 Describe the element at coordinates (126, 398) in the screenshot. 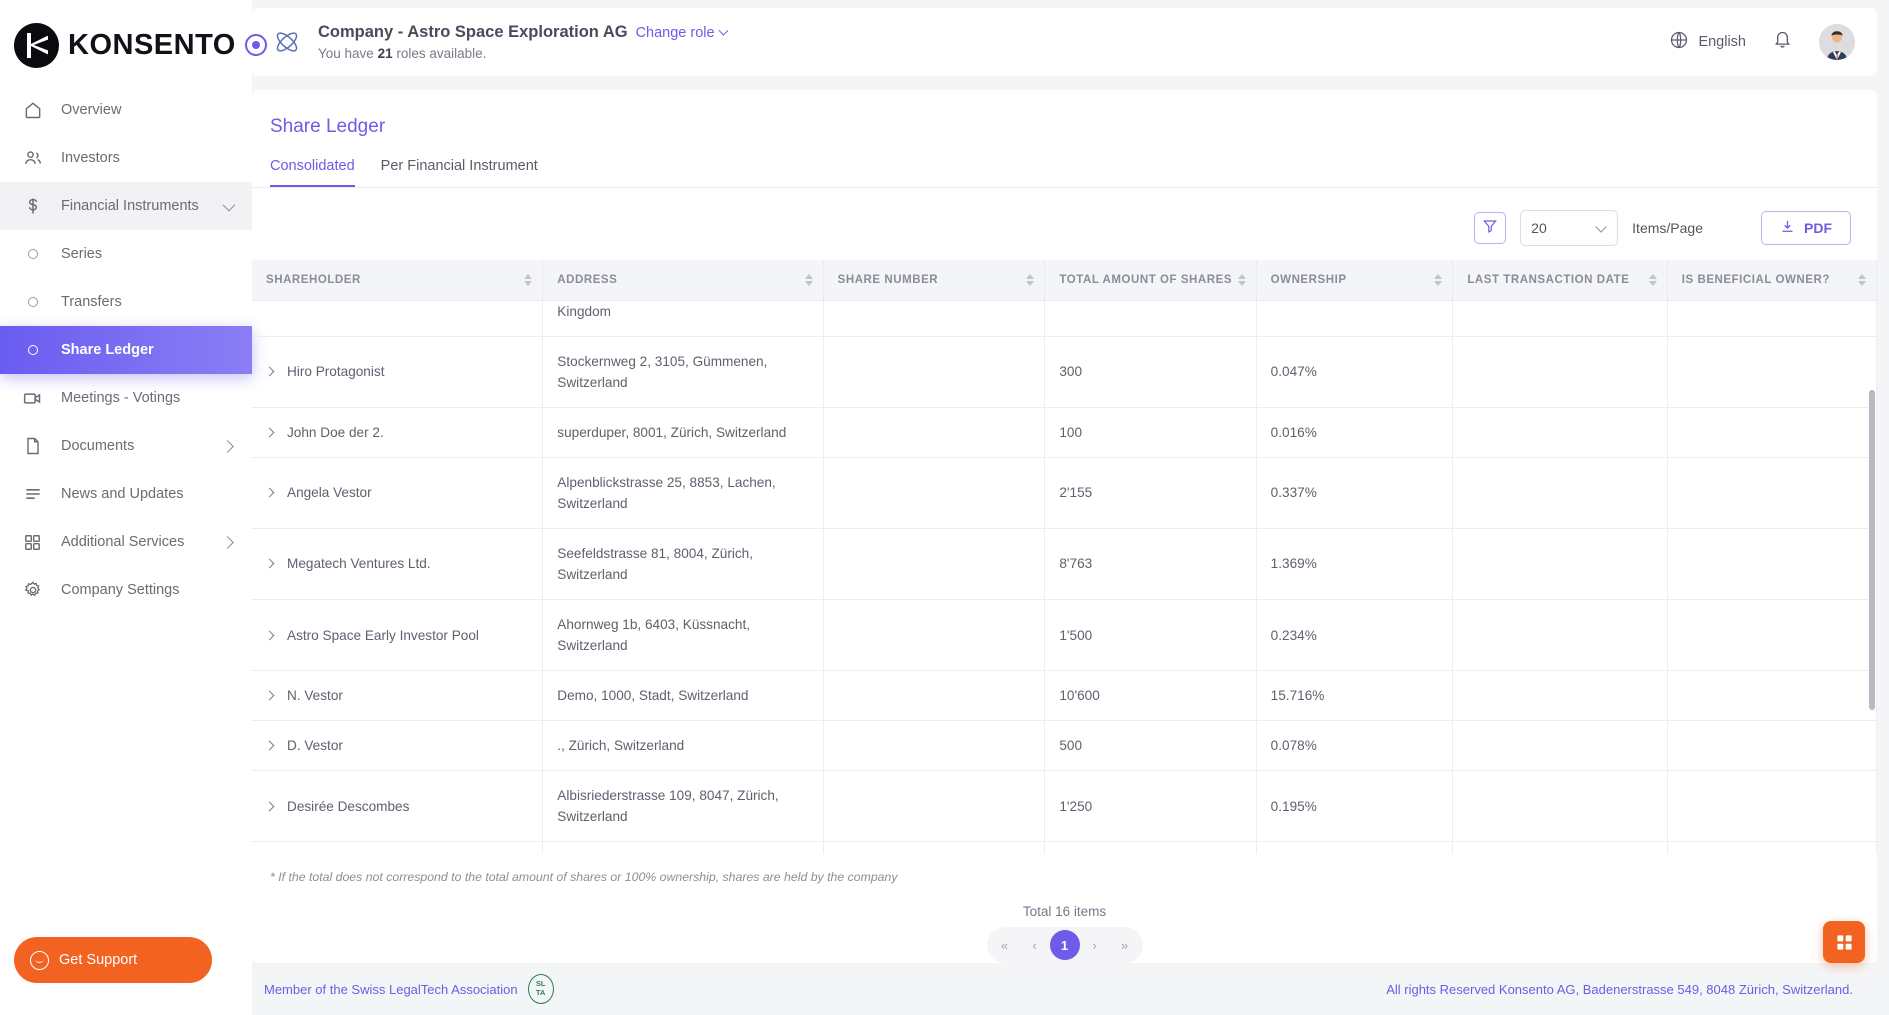

I see `sidebar-item-meetings-votings: Meetings - Votings` at that location.